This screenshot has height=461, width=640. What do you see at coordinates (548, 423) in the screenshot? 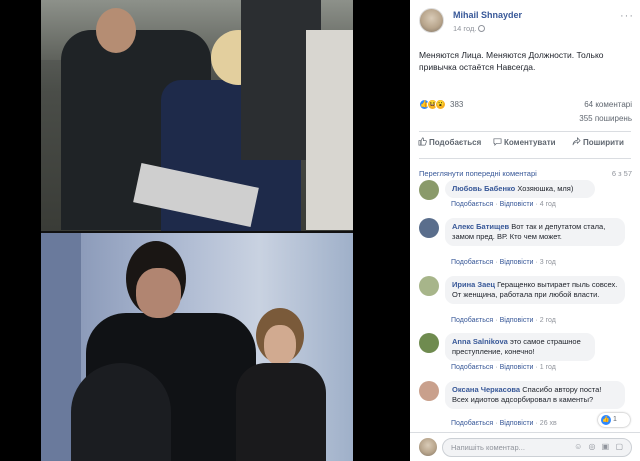
I see `comment-time: 26 хв` at bounding box center [548, 423].